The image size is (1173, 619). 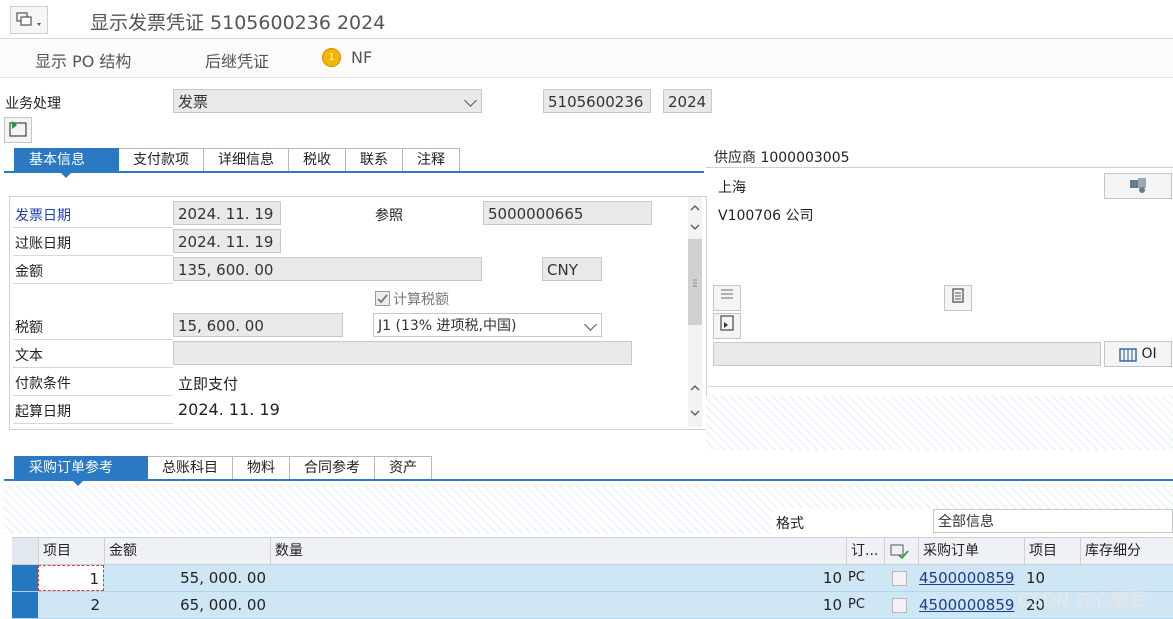 I want to click on tab-material: 物料, so click(x=261, y=468).